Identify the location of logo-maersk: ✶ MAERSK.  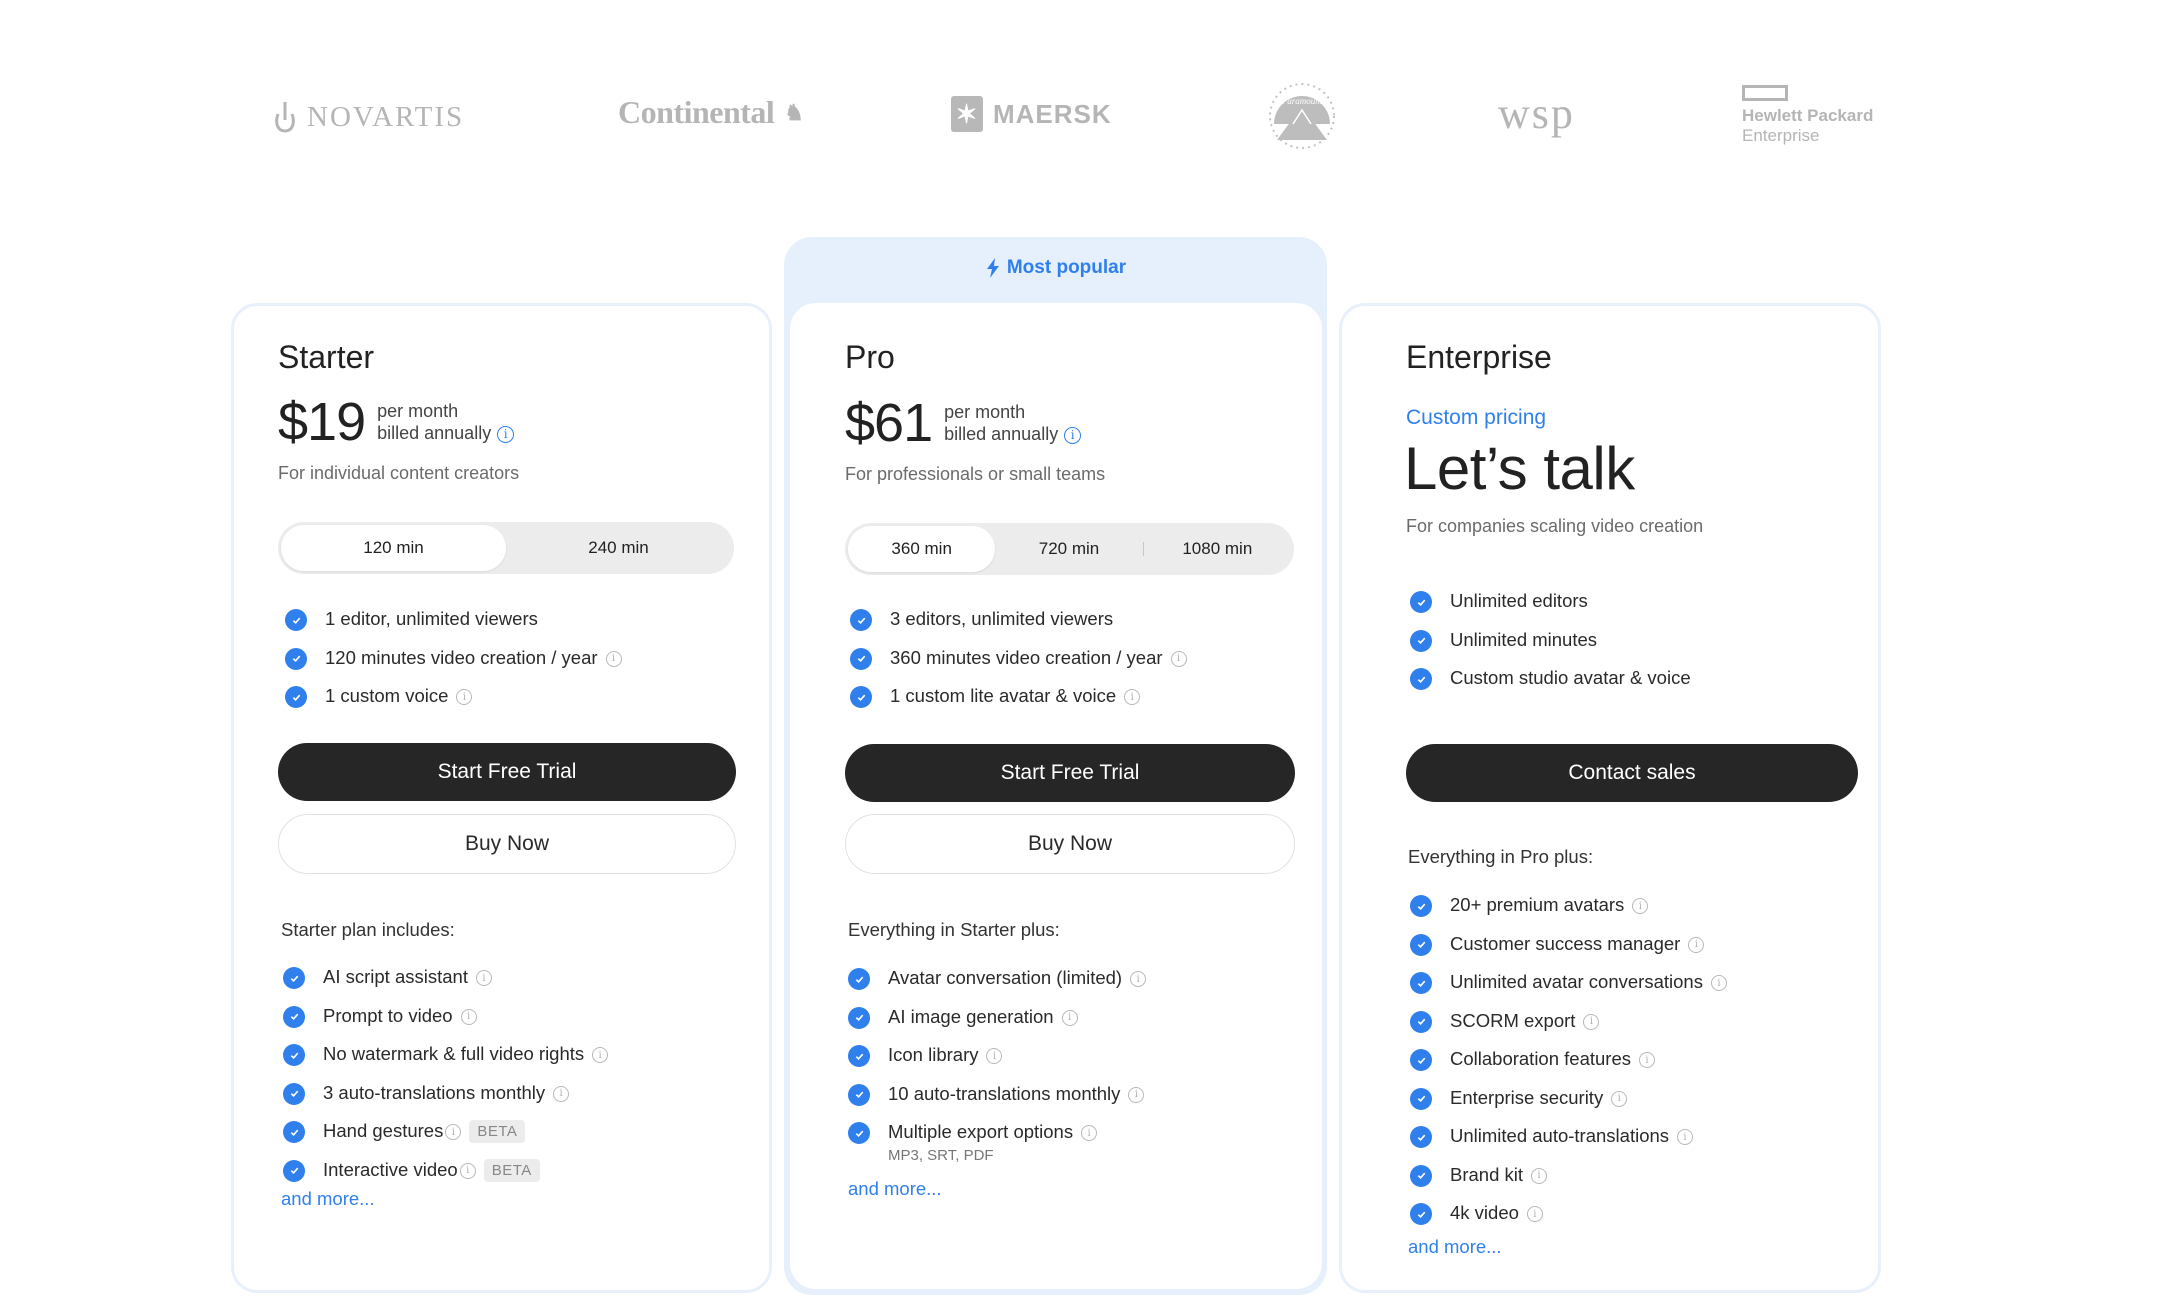
(1031, 114).